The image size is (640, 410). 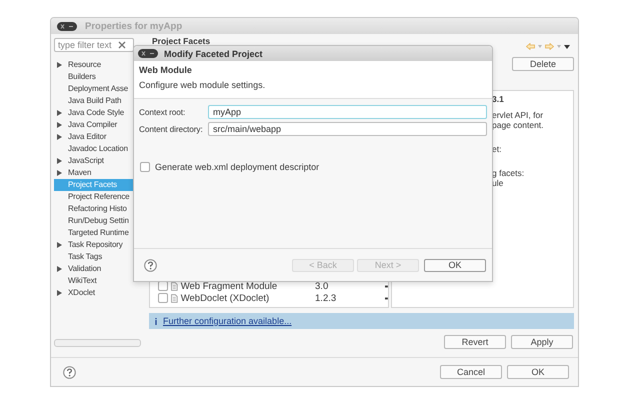 I want to click on field-label: Content directory:, so click(x=171, y=129).